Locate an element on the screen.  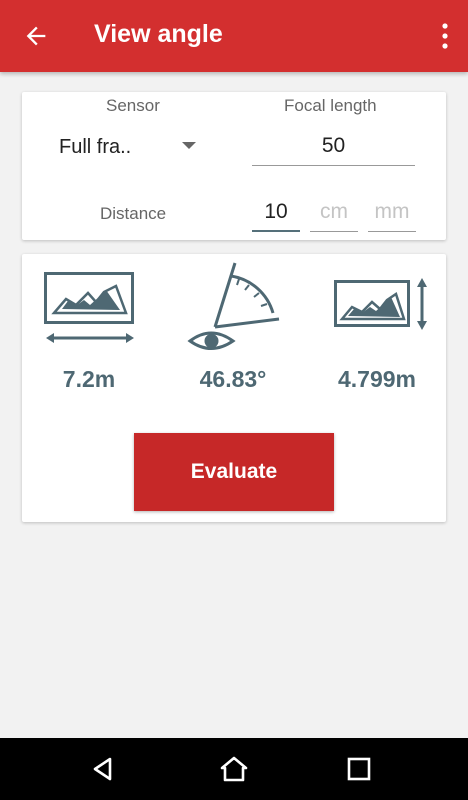
distance-mm-input: mm is located at coordinates (392, 215).